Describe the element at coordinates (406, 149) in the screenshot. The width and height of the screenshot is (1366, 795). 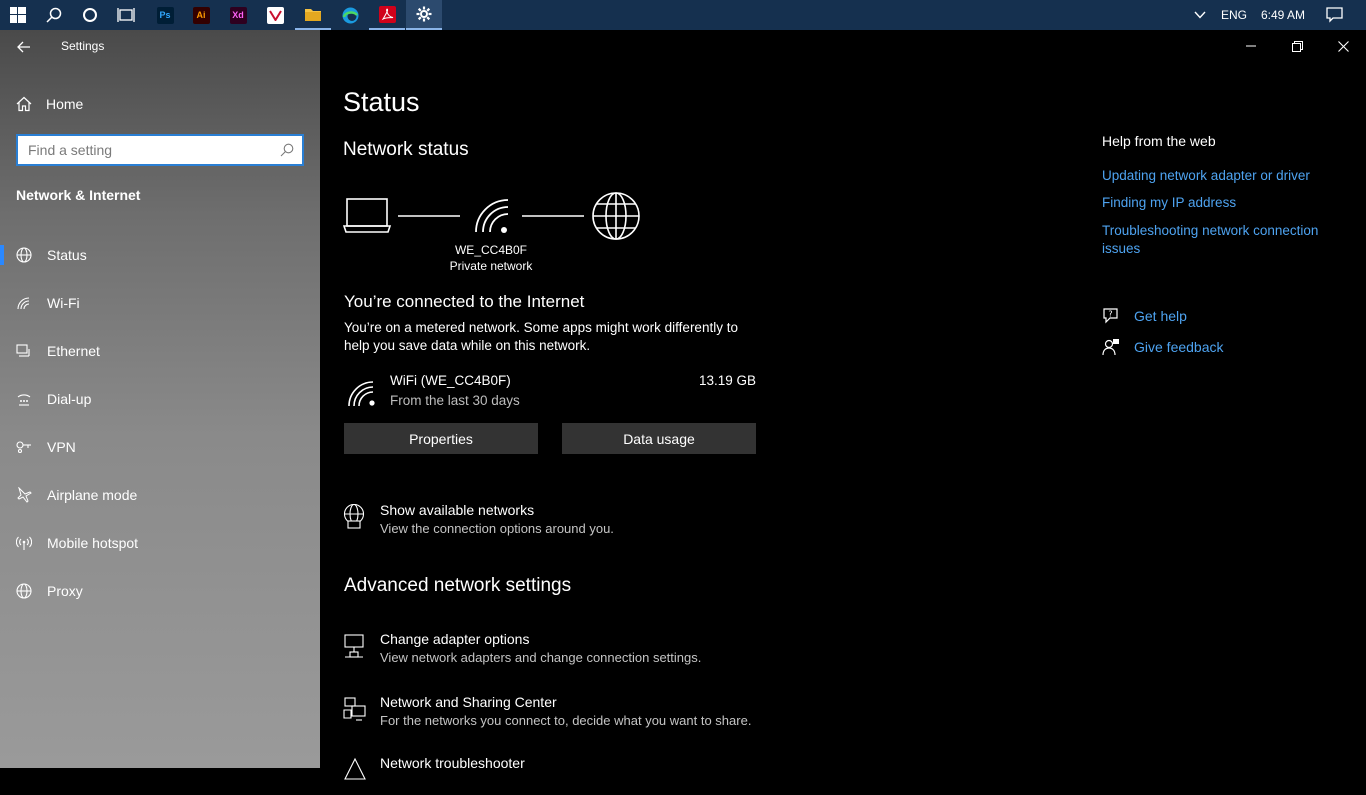
I see `network-status-heading: Network status` at that location.